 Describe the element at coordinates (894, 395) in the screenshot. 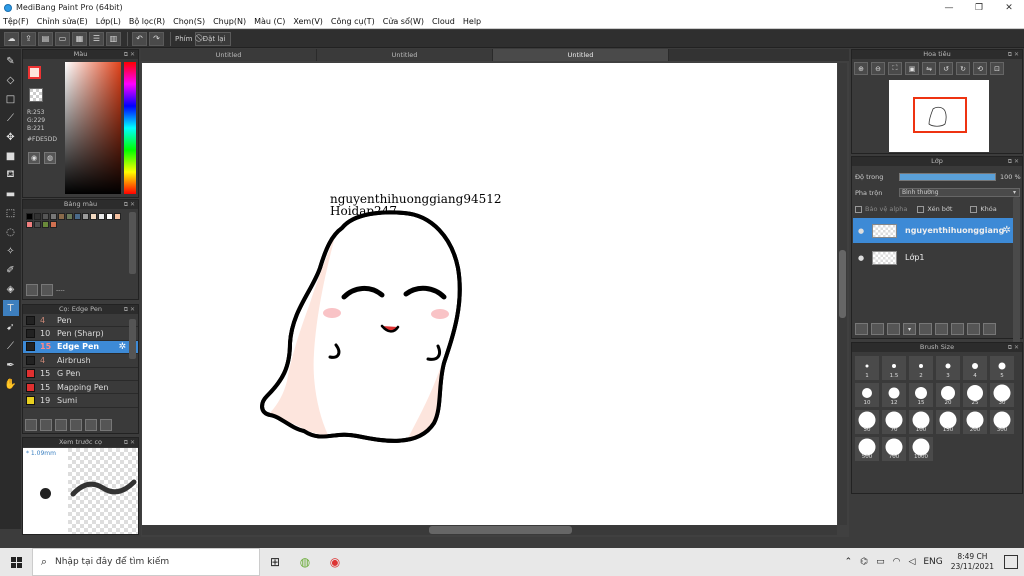

I see `brush-size-option: 12` at that location.